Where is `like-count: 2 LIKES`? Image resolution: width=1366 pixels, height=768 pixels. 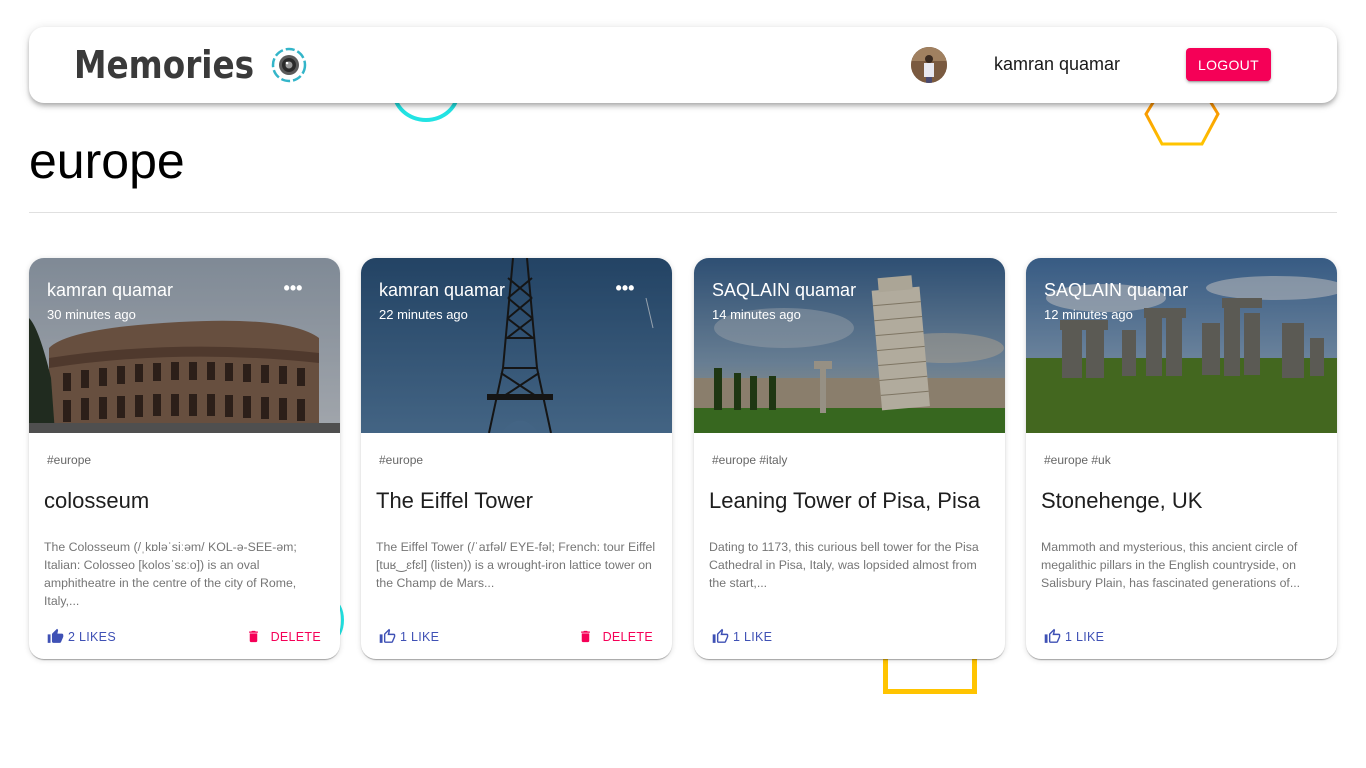 like-count: 2 LIKES is located at coordinates (92, 636).